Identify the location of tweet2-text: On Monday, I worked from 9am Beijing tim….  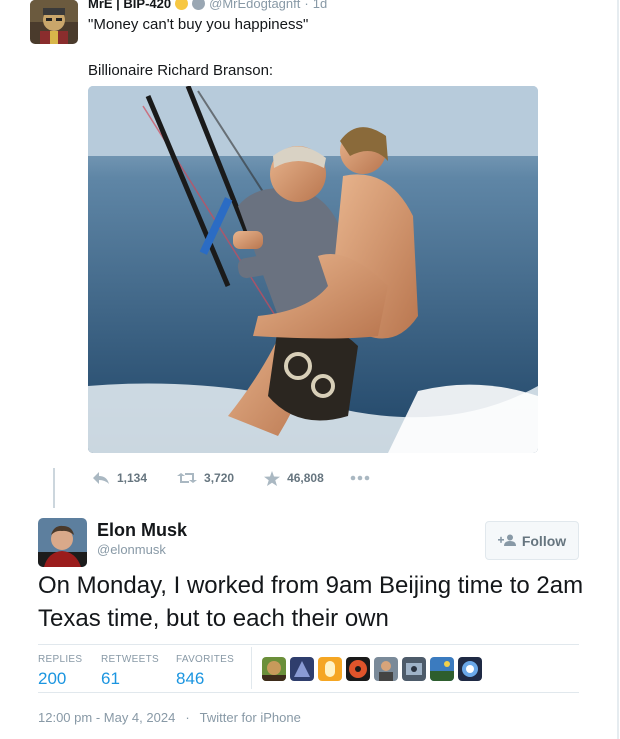
(311, 602).